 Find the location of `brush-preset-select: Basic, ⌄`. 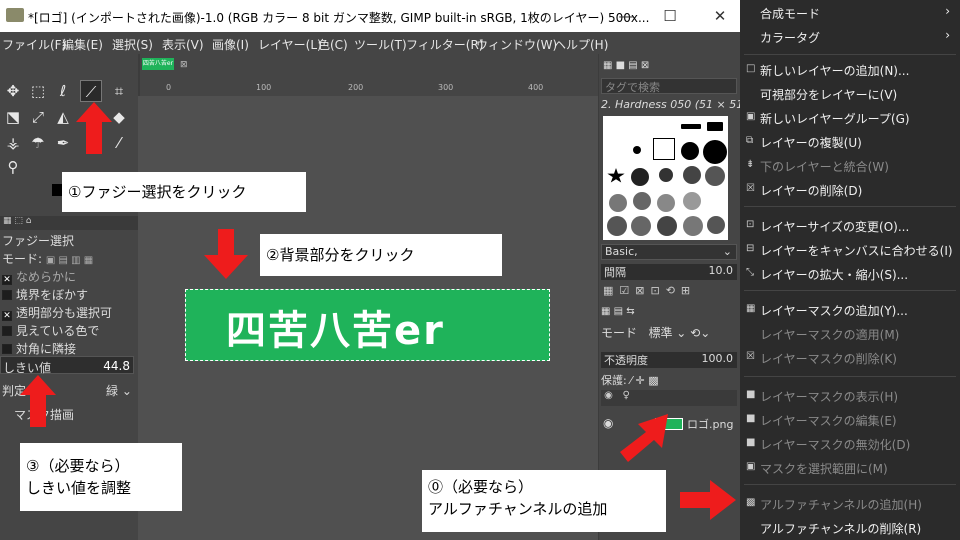

brush-preset-select: Basic, ⌄ is located at coordinates (669, 252).